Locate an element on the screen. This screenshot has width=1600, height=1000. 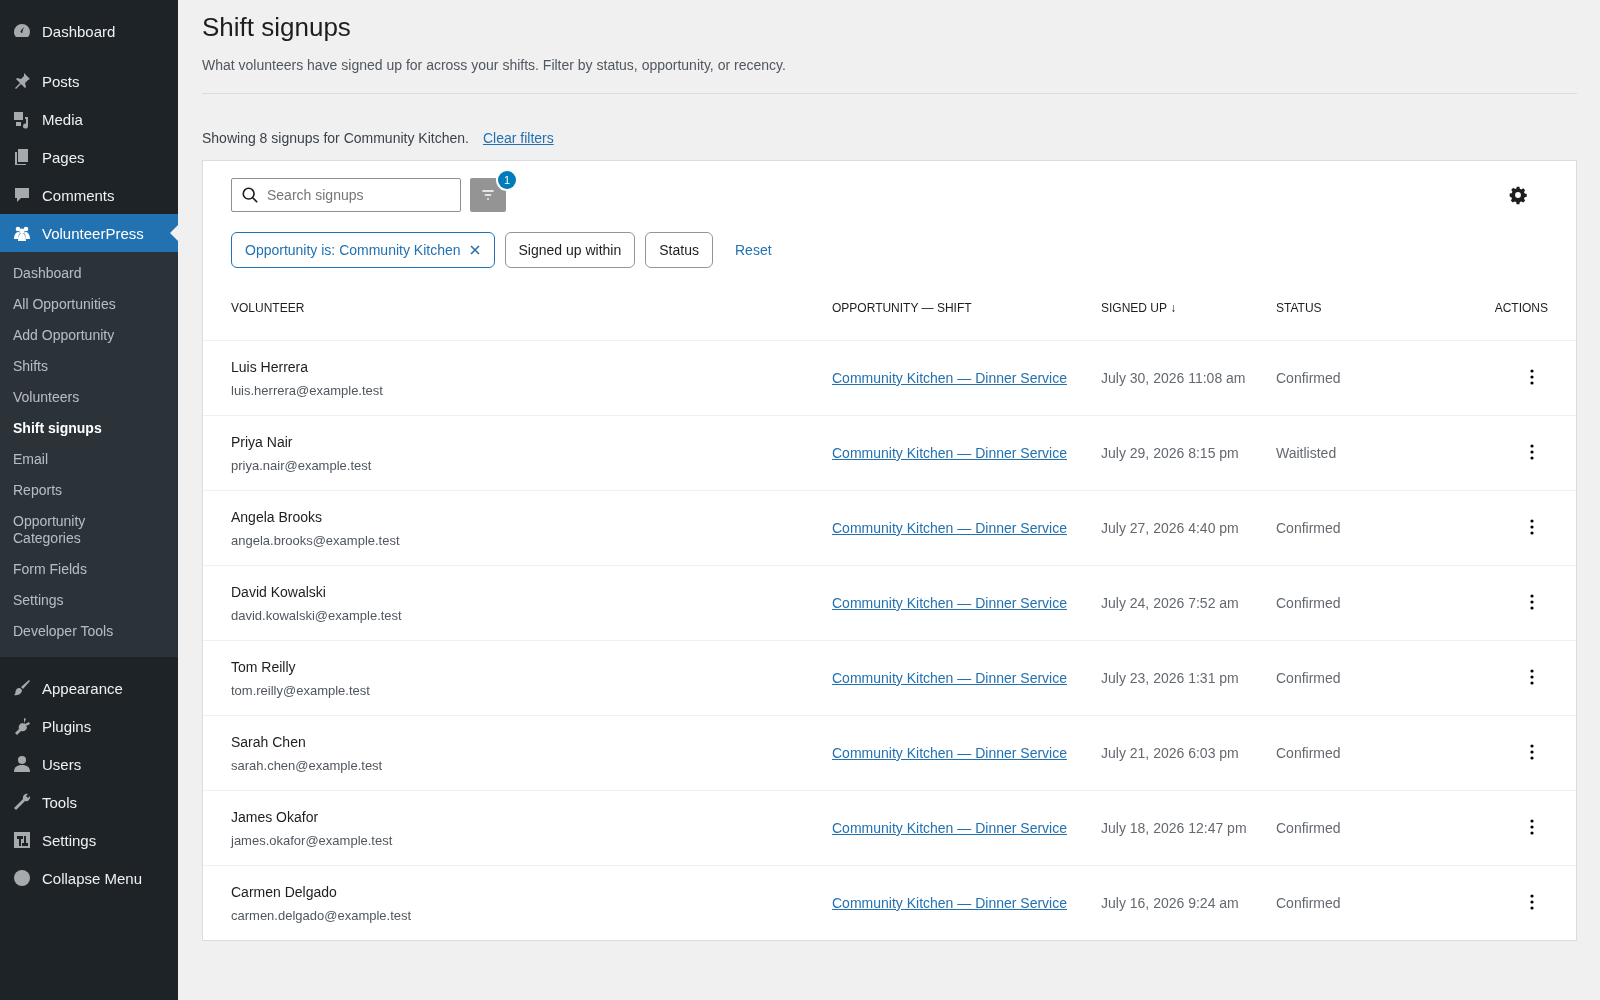
signup-date: July 29, 2026 8:15 pm is located at coordinates (1170, 453).